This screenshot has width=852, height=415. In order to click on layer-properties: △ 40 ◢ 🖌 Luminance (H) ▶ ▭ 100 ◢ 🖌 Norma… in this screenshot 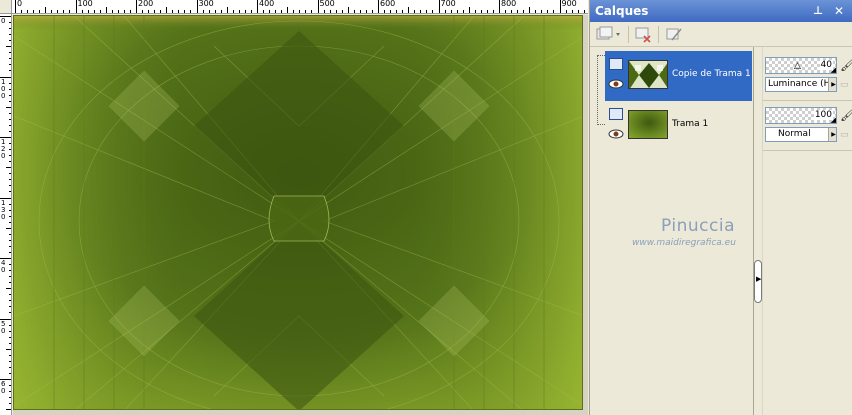, I will do `click(807, 231)`.